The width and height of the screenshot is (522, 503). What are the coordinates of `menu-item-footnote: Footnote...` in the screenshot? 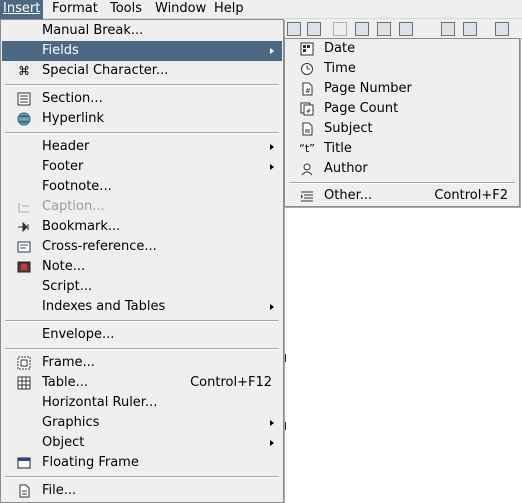 It's located at (142, 187).